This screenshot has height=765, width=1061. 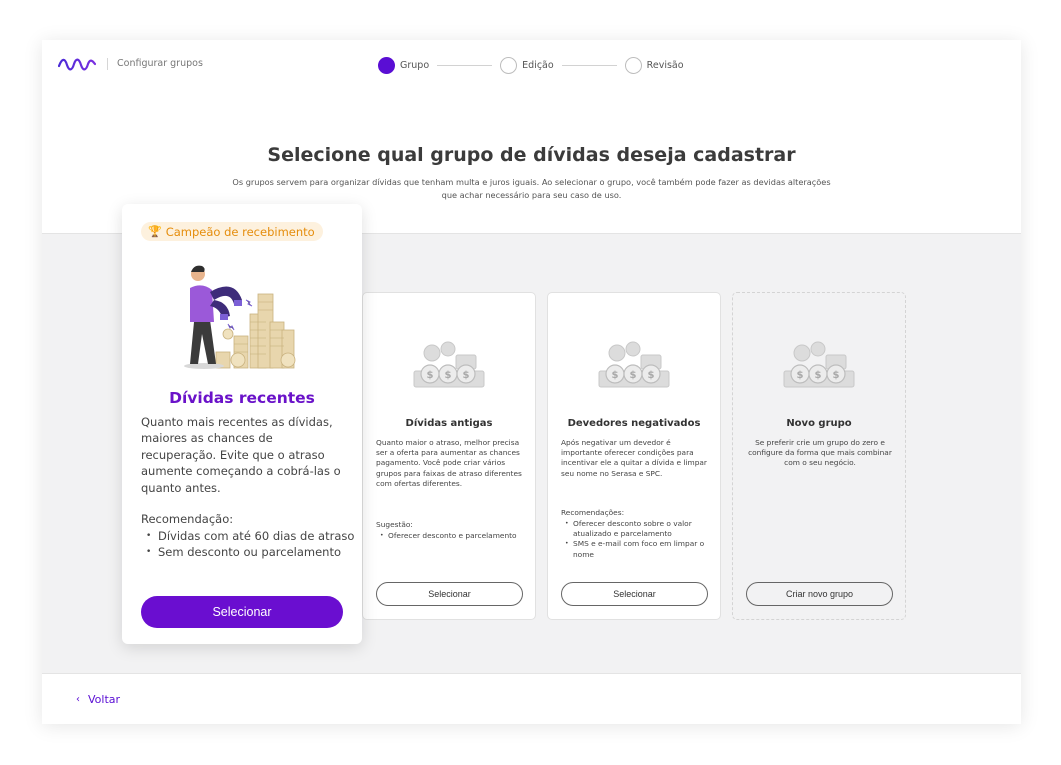 What do you see at coordinates (251, 536) in the screenshot?
I see `list-item: Dívidas com até 60 dias de atraso` at bounding box center [251, 536].